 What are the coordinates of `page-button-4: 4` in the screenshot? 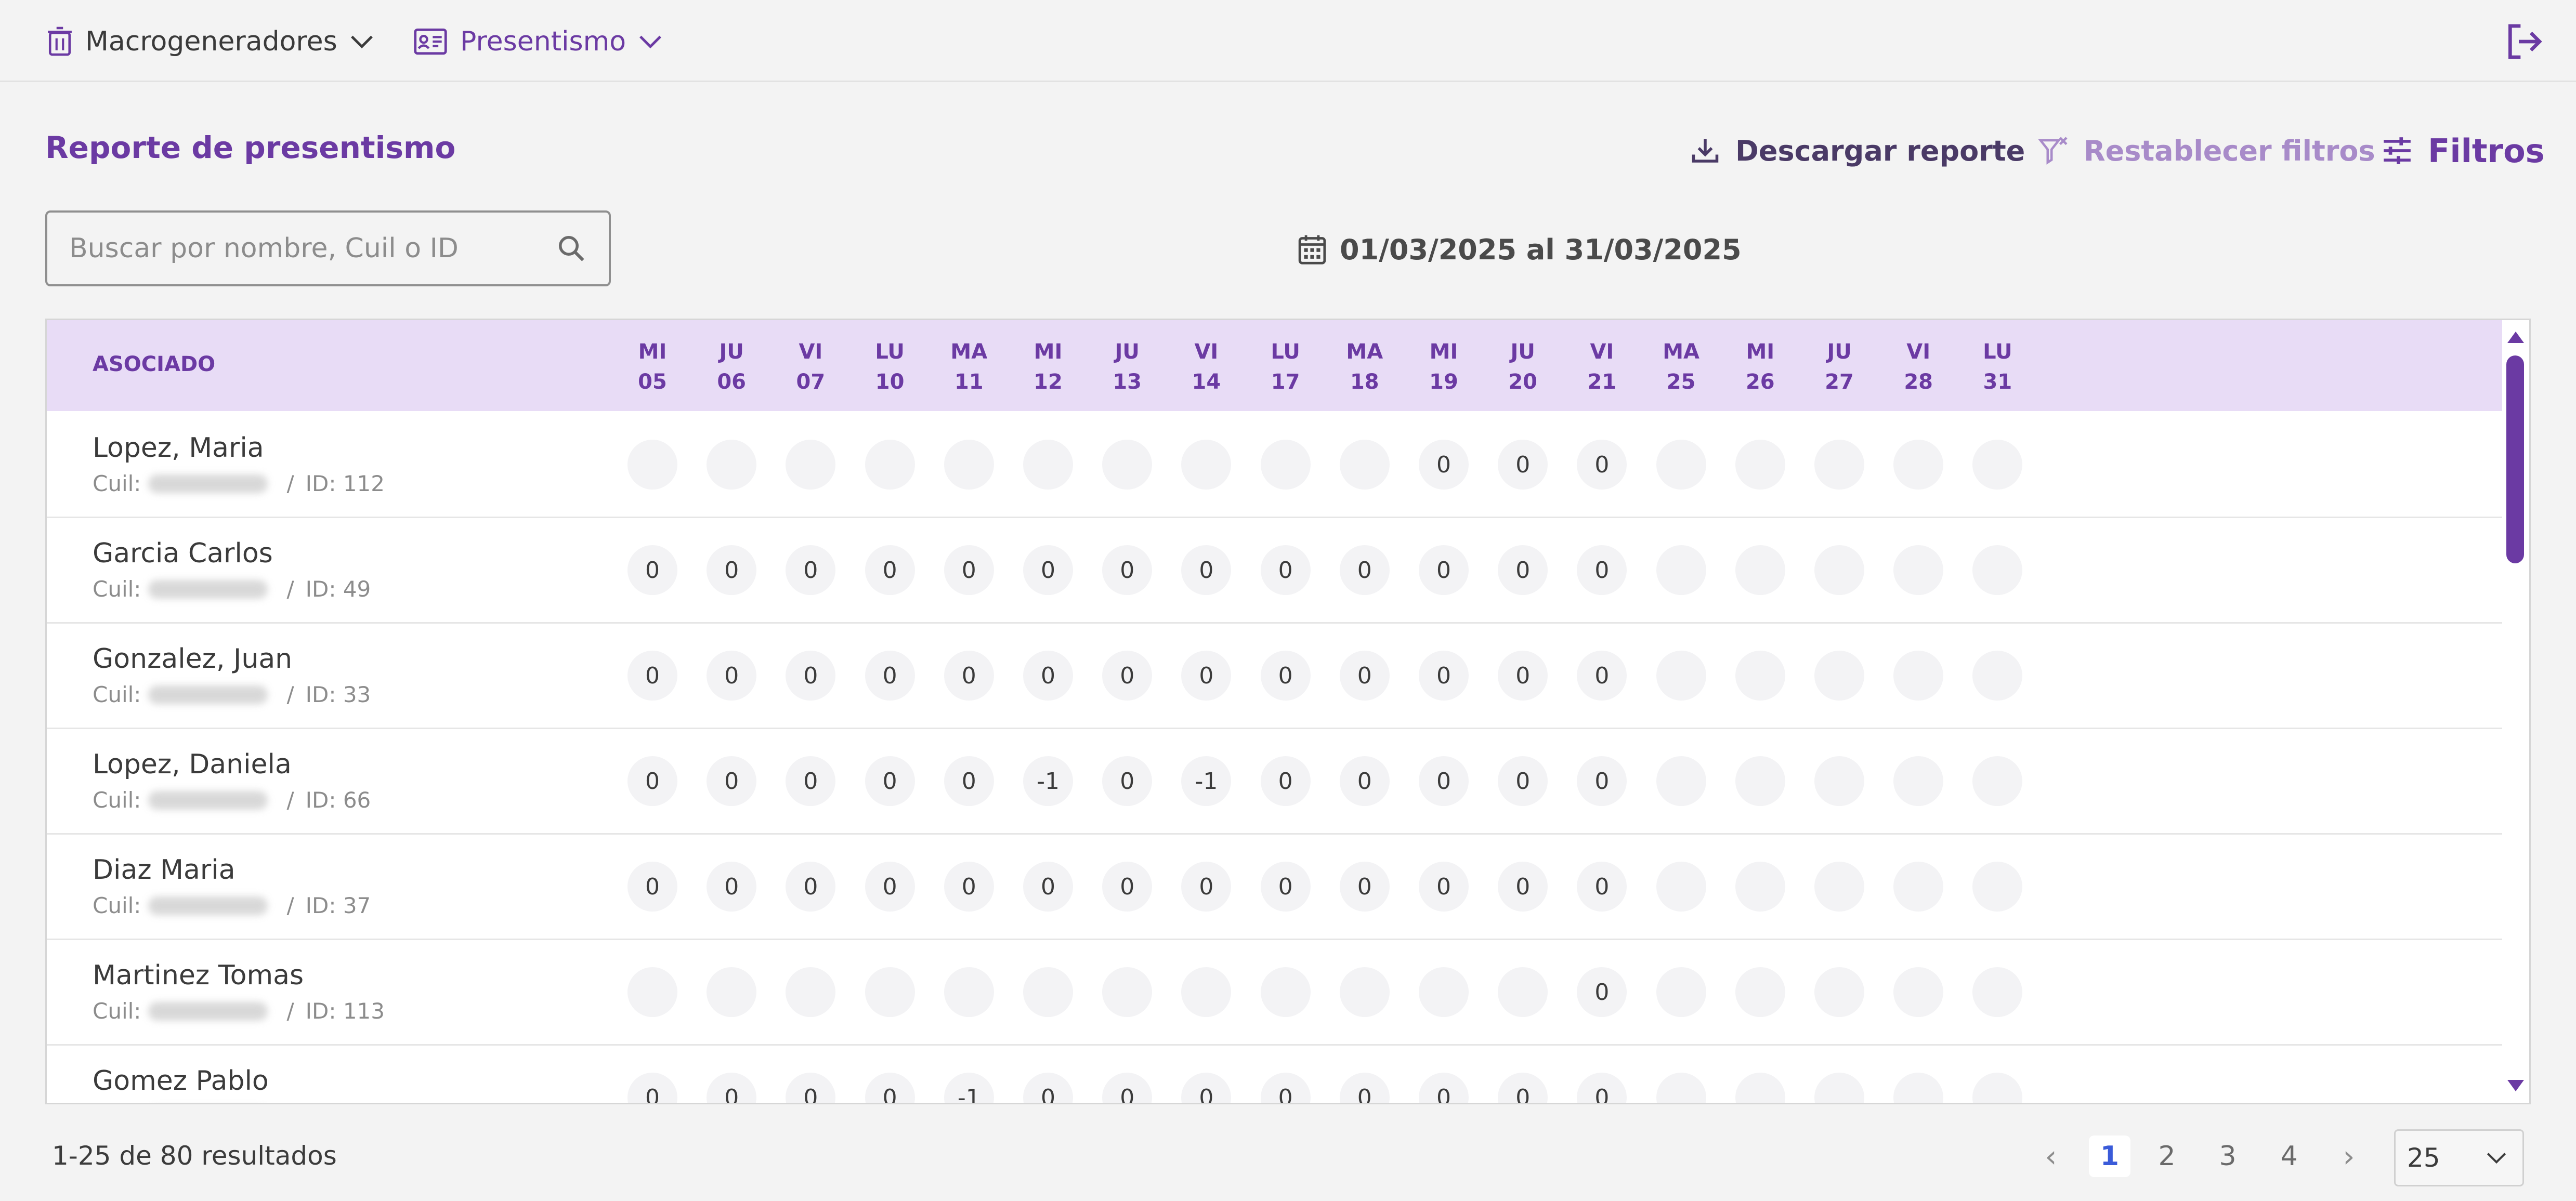 It's located at (2289, 1156).